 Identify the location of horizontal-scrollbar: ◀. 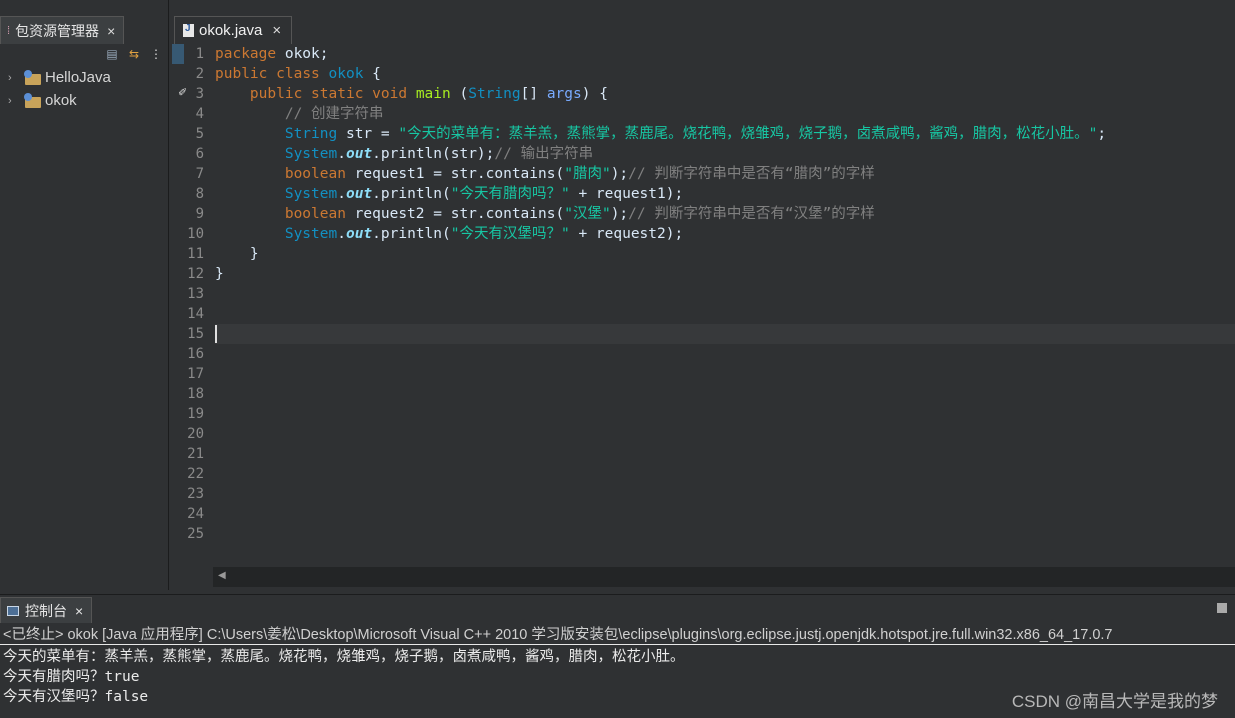
(724, 577).